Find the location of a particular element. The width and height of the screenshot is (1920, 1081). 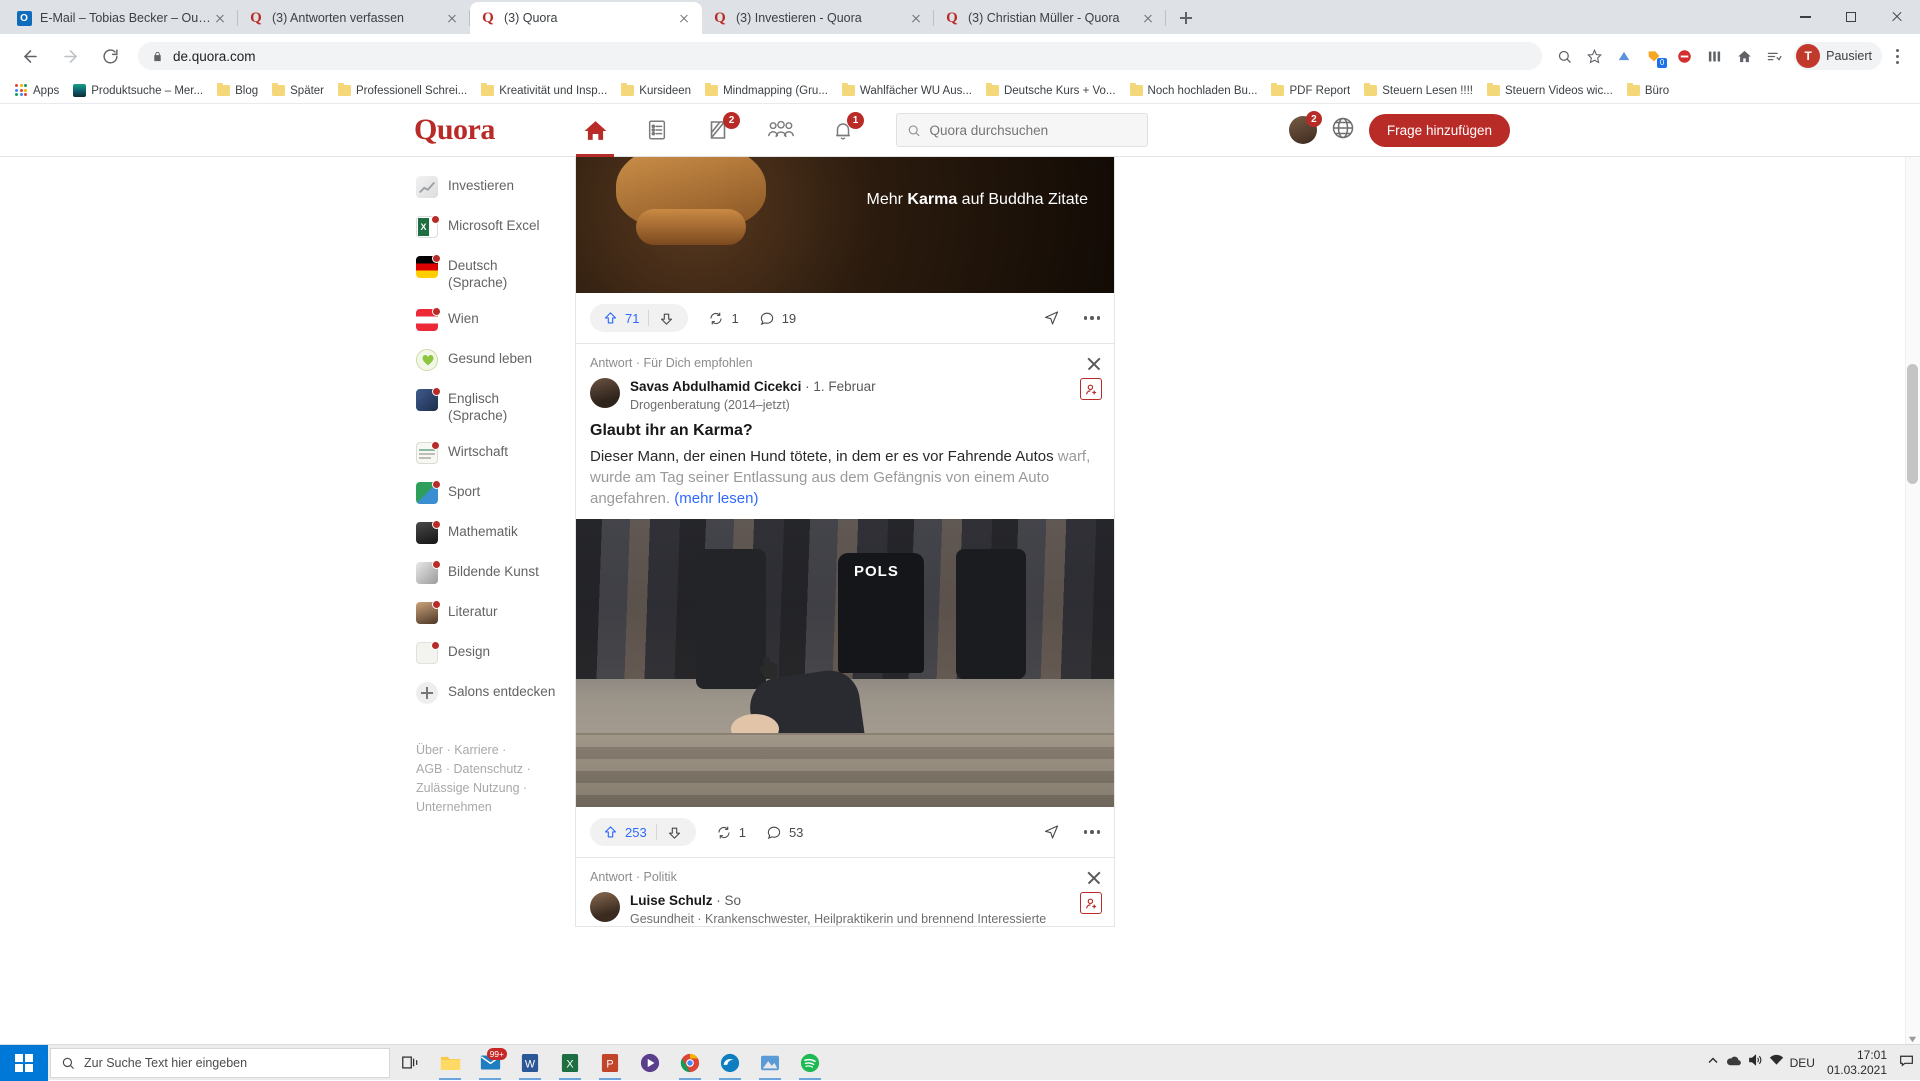

mail-icon: 99+ is located at coordinates (490, 1063).